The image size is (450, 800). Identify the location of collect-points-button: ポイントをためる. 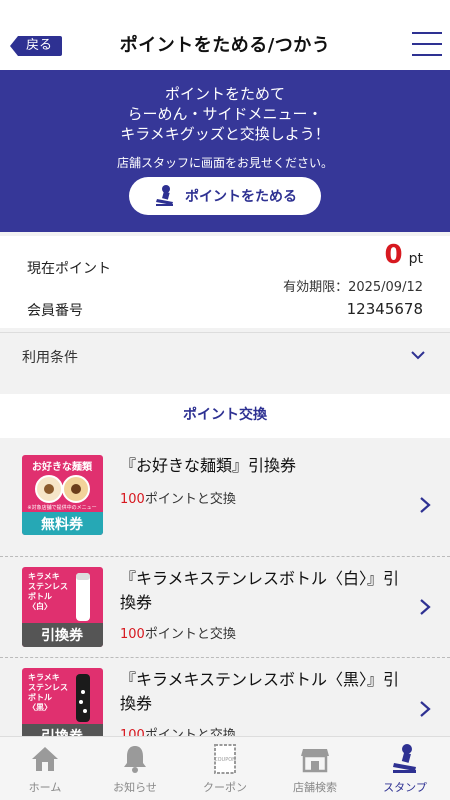
(225, 196).